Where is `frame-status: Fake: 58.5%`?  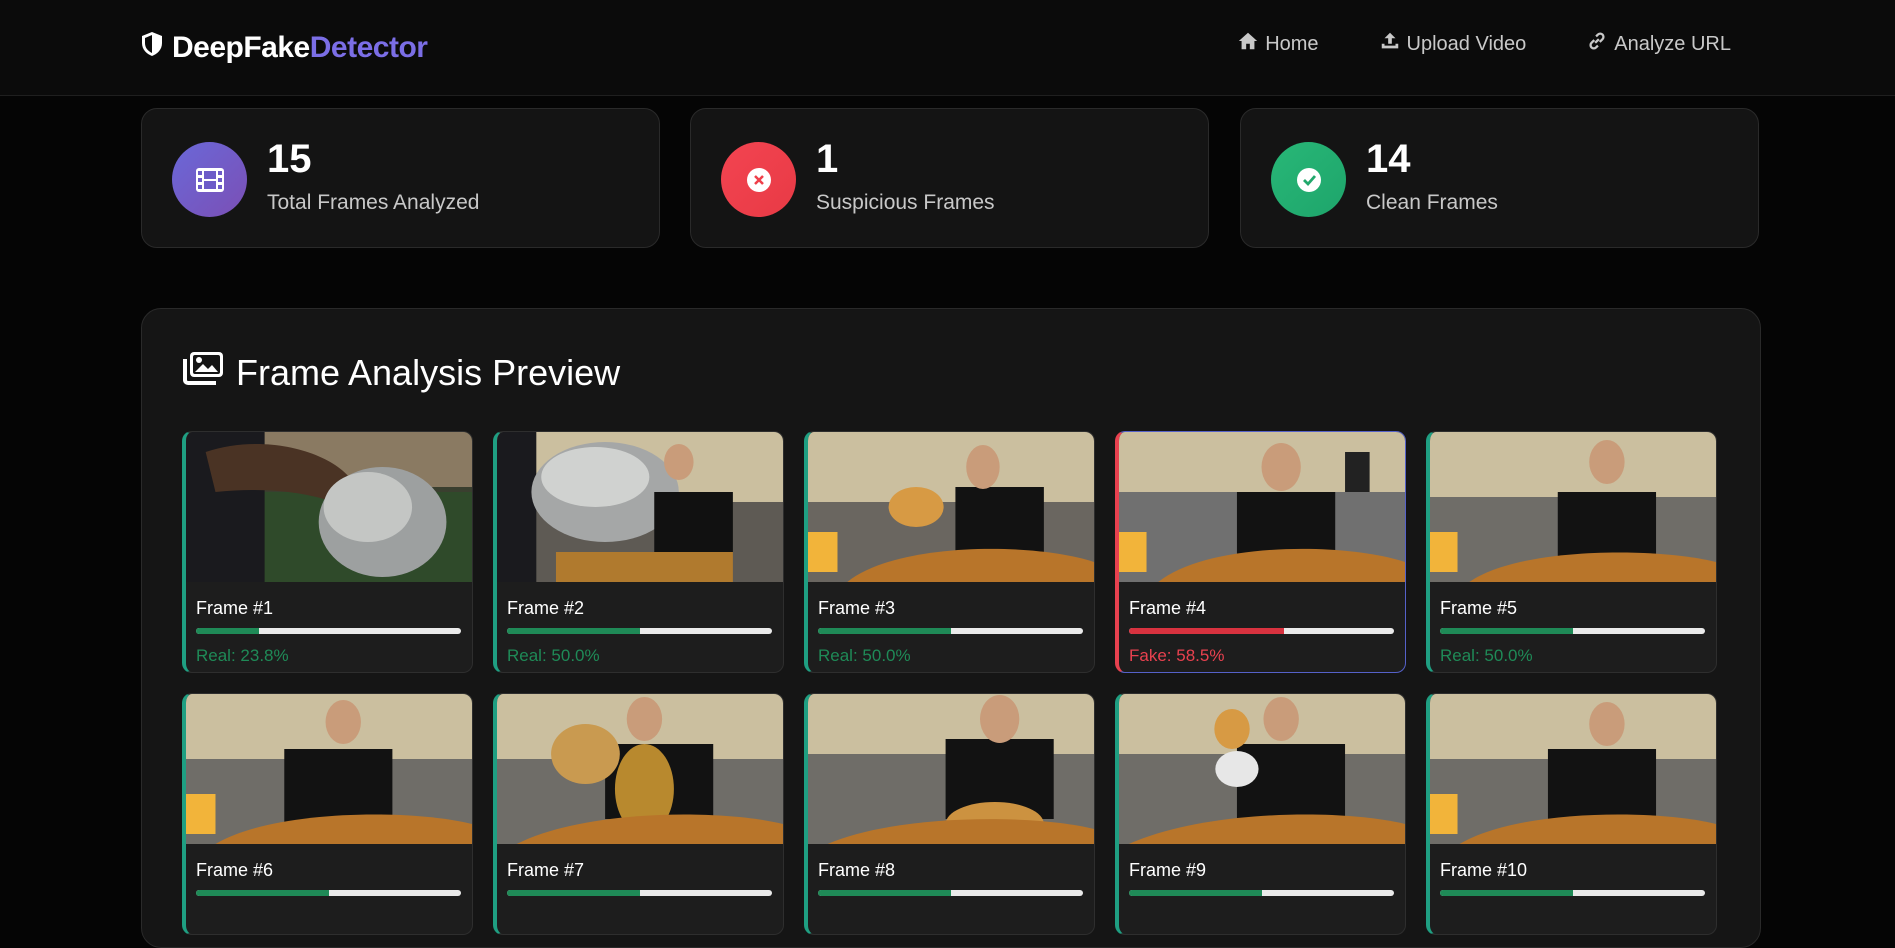 frame-status: Fake: 58.5% is located at coordinates (1177, 655).